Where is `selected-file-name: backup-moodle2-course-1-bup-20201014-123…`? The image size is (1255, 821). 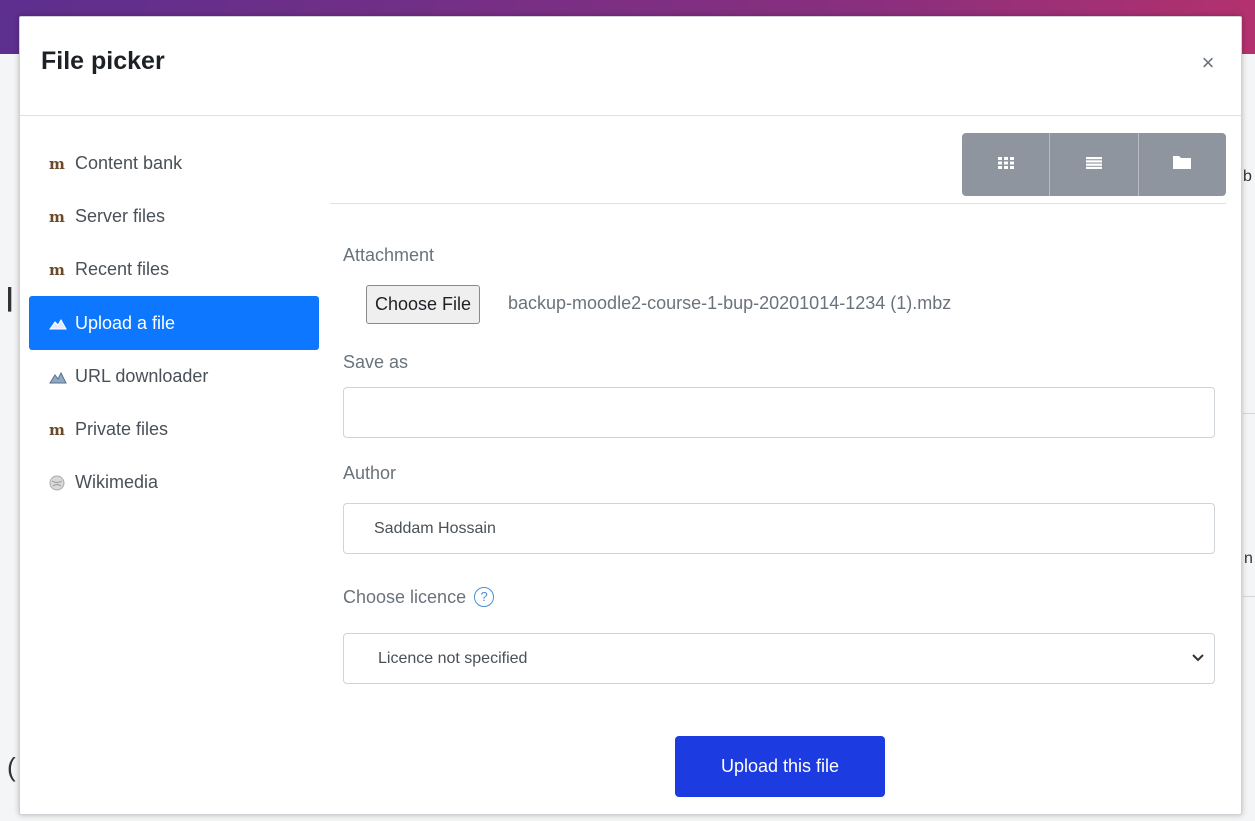
selected-file-name: backup-moodle2-course-1-bup-20201014-123… is located at coordinates (730, 303).